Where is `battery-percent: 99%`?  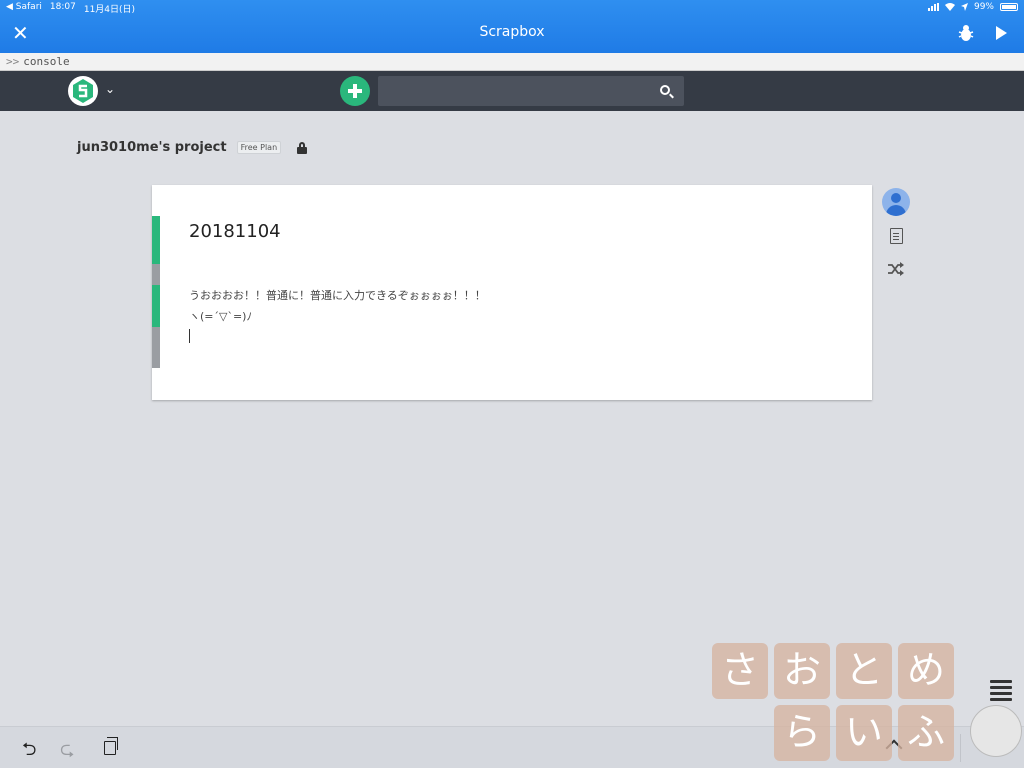 battery-percent: 99% is located at coordinates (983, 7).